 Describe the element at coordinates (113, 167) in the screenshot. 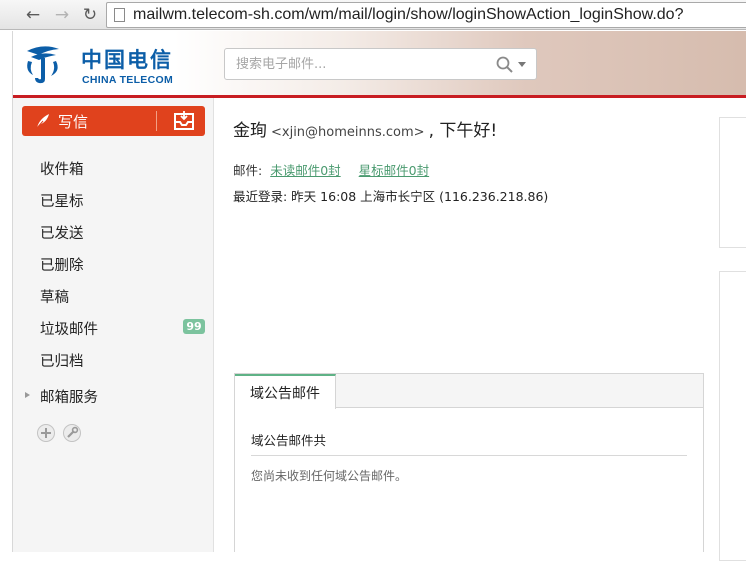

I see `sidebar-item-inbox: 收件箱` at that location.